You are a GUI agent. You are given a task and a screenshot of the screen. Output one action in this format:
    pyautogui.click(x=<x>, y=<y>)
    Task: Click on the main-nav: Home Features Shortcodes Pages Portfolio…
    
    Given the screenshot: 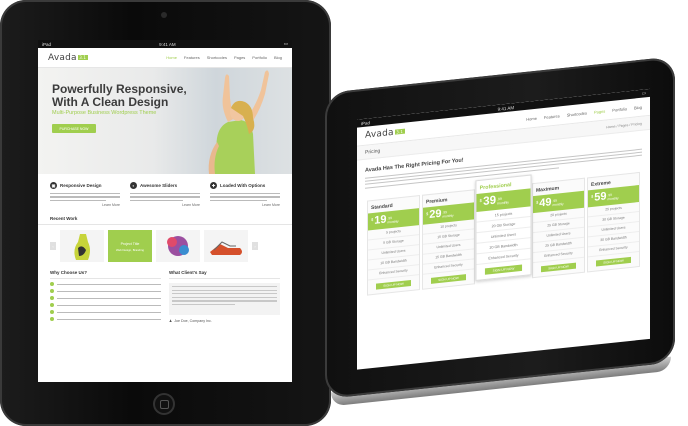 What is the action you would take?
    pyautogui.click(x=224, y=57)
    